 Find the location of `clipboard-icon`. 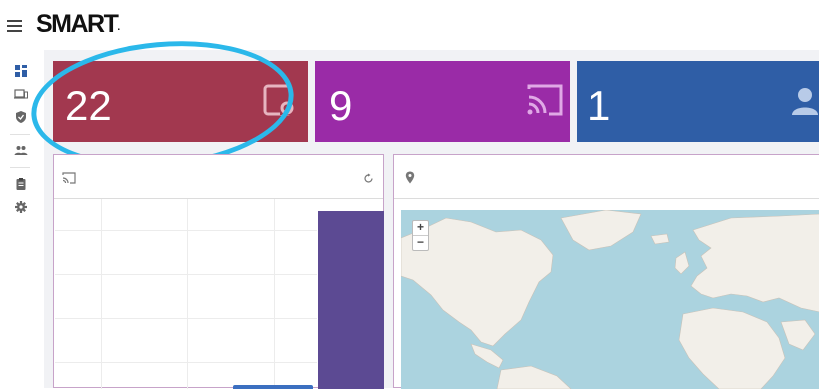

clipboard-icon is located at coordinates (21, 184).